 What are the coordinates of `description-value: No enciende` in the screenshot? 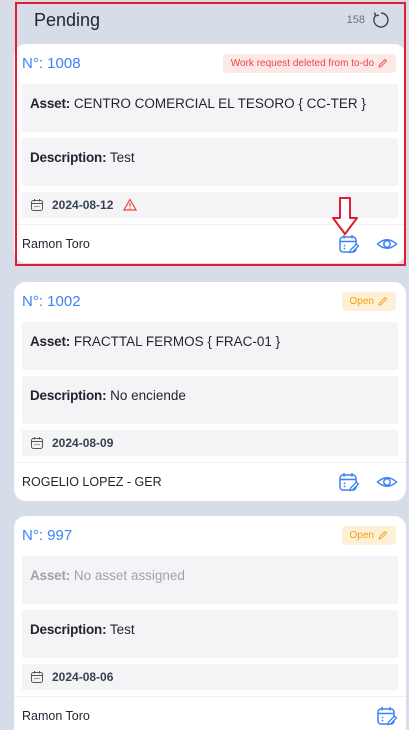 It's located at (148, 395).